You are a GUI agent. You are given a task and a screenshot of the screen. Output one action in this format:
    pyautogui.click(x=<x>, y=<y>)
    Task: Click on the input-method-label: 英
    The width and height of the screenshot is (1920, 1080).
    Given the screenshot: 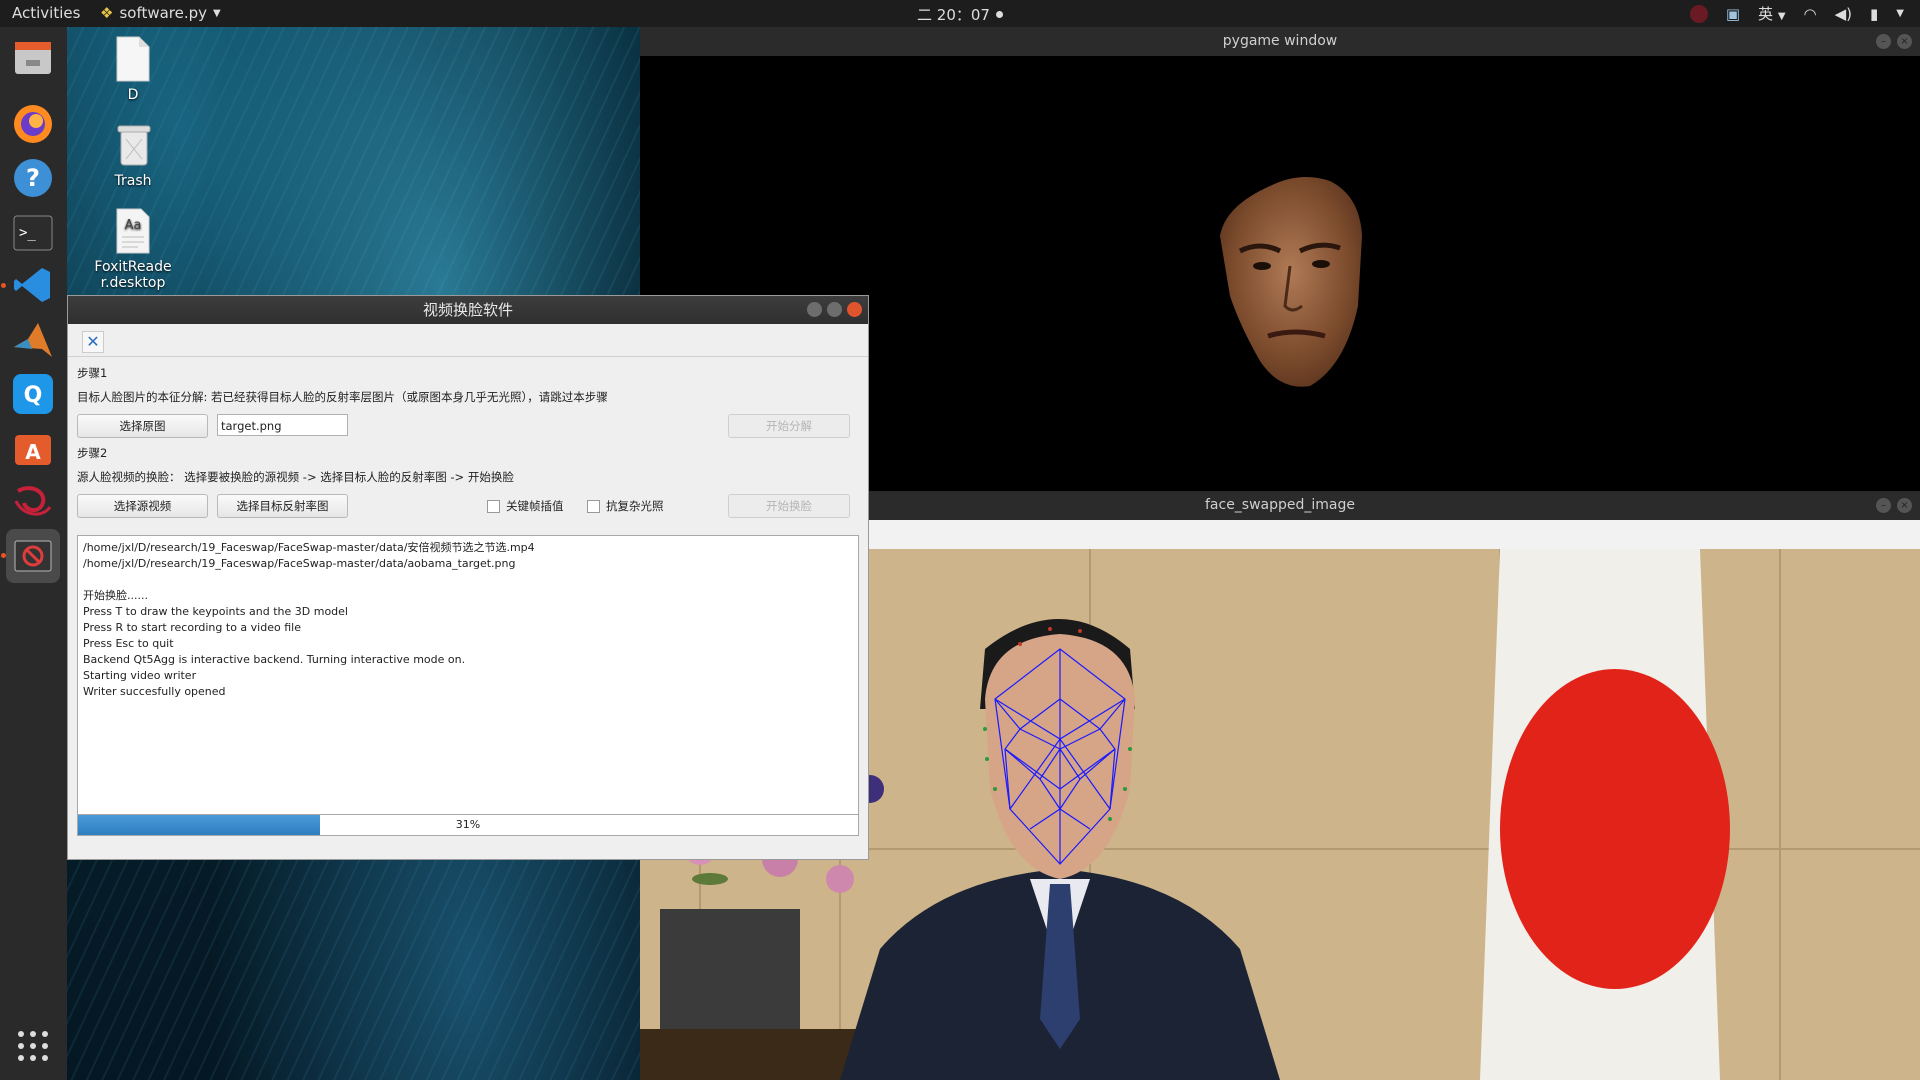 What is the action you would take?
    pyautogui.click(x=1766, y=14)
    